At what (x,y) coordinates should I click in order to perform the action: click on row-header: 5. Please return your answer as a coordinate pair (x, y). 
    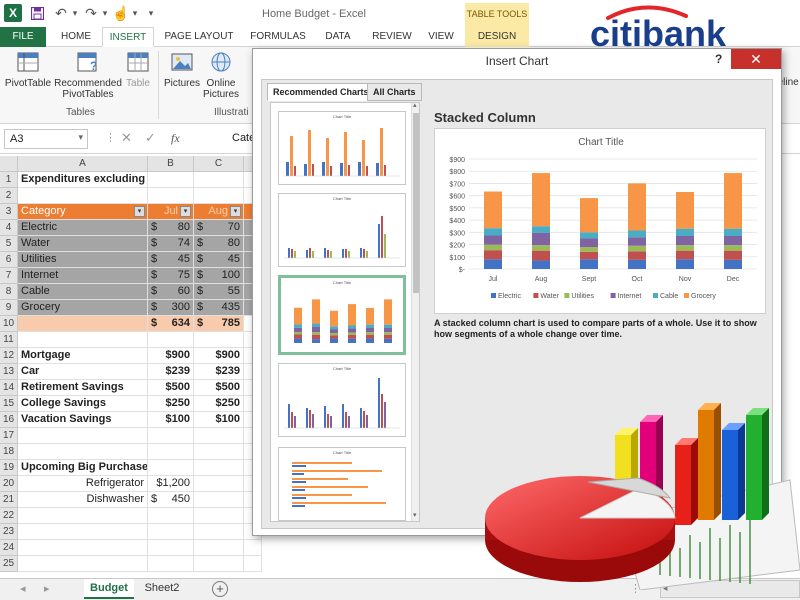
    Looking at the image, I should click on (9, 244).